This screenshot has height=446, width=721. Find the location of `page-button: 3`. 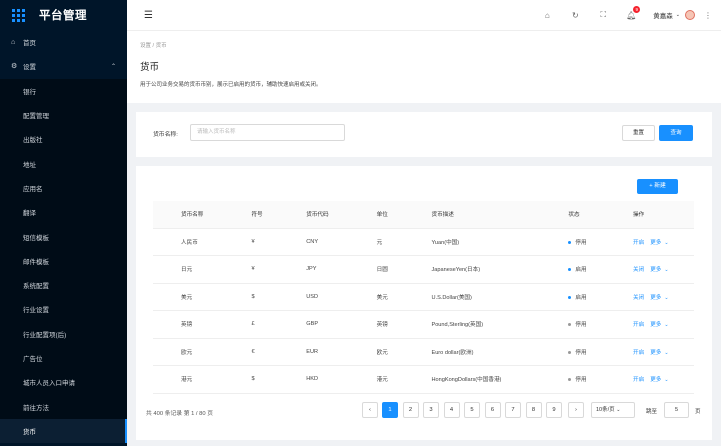

page-button: 3 is located at coordinates (431, 410).